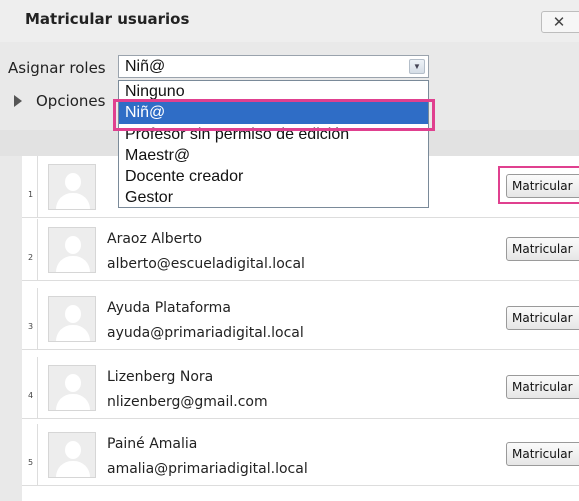  What do you see at coordinates (207, 469) in the screenshot?
I see `user-email: amalia@primariadigital.local` at bounding box center [207, 469].